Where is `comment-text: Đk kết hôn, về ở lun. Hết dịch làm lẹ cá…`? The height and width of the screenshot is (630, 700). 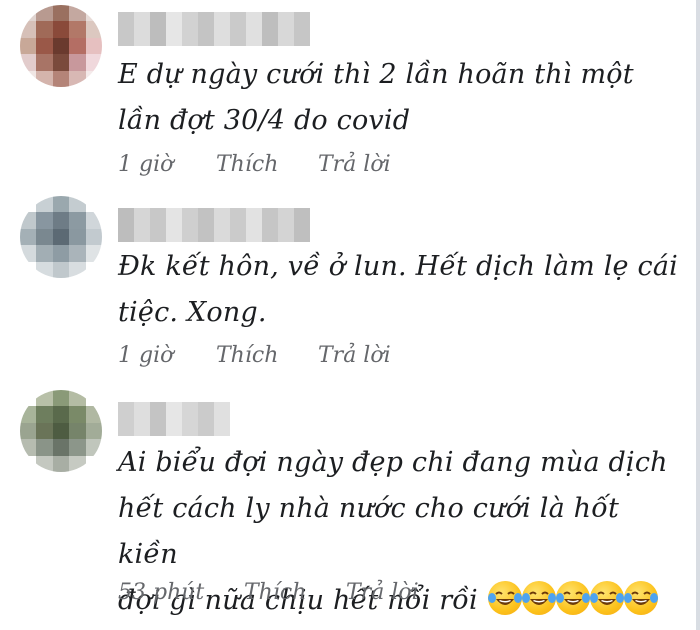 comment-text: Đk kết hôn, về ở lun. Hết dịch làm lẹ cá… is located at coordinates (398, 289).